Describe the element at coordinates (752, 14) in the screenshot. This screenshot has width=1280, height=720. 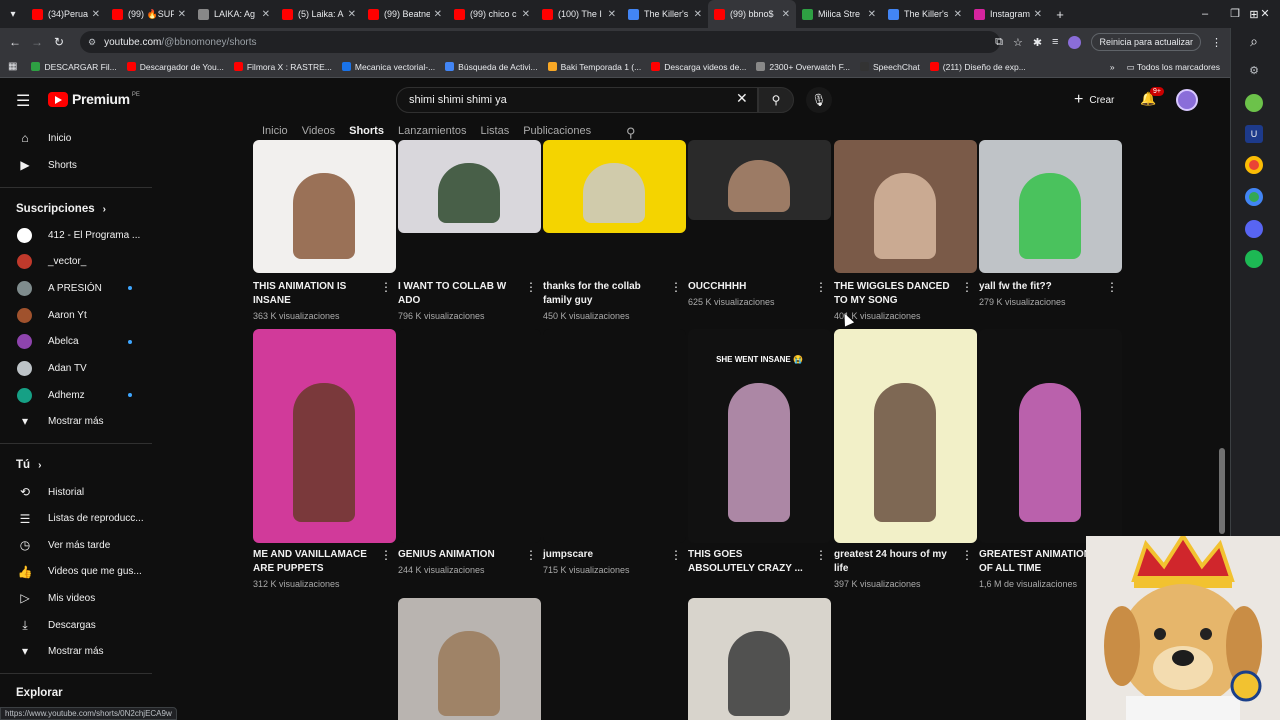
I see `browser-tab: (99) bbno$ ✕` at that location.